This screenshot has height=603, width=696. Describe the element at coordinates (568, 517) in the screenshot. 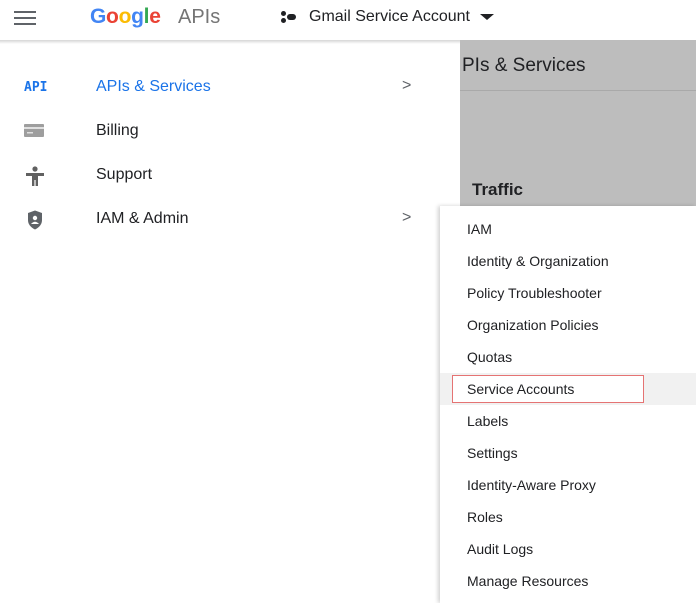

I see `submenu-item-roles: Roles` at that location.